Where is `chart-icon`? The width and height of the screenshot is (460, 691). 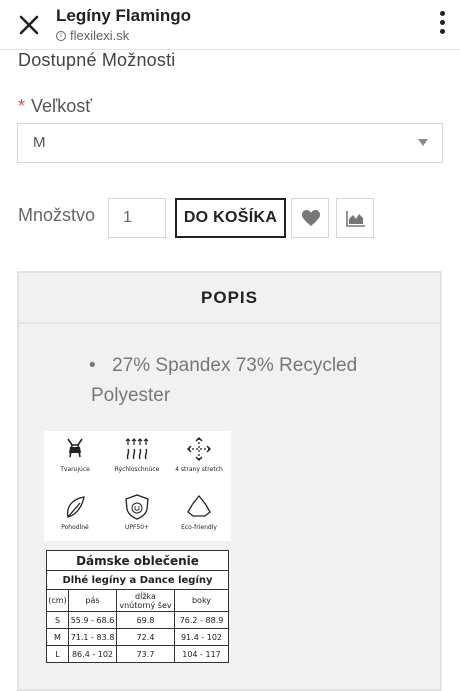
chart-icon is located at coordinates (355, 219).